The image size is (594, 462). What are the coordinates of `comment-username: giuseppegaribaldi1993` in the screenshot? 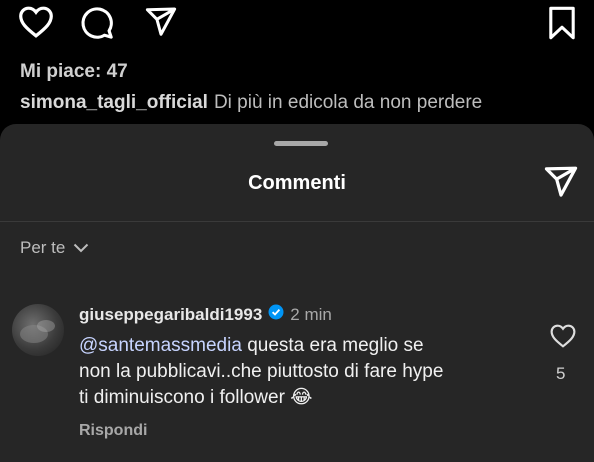 It's located at (170, 315).